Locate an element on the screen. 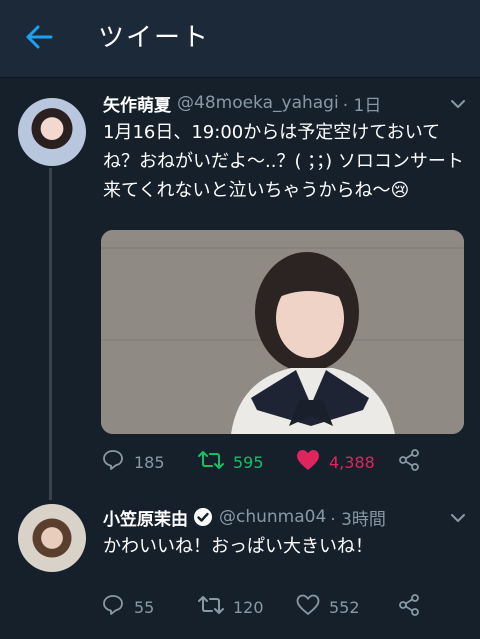 The width and height of the screenshot is (480, 639). tweet-text: かわいいね！おっぱい大きいね！ is located at coordinates (238, 546).